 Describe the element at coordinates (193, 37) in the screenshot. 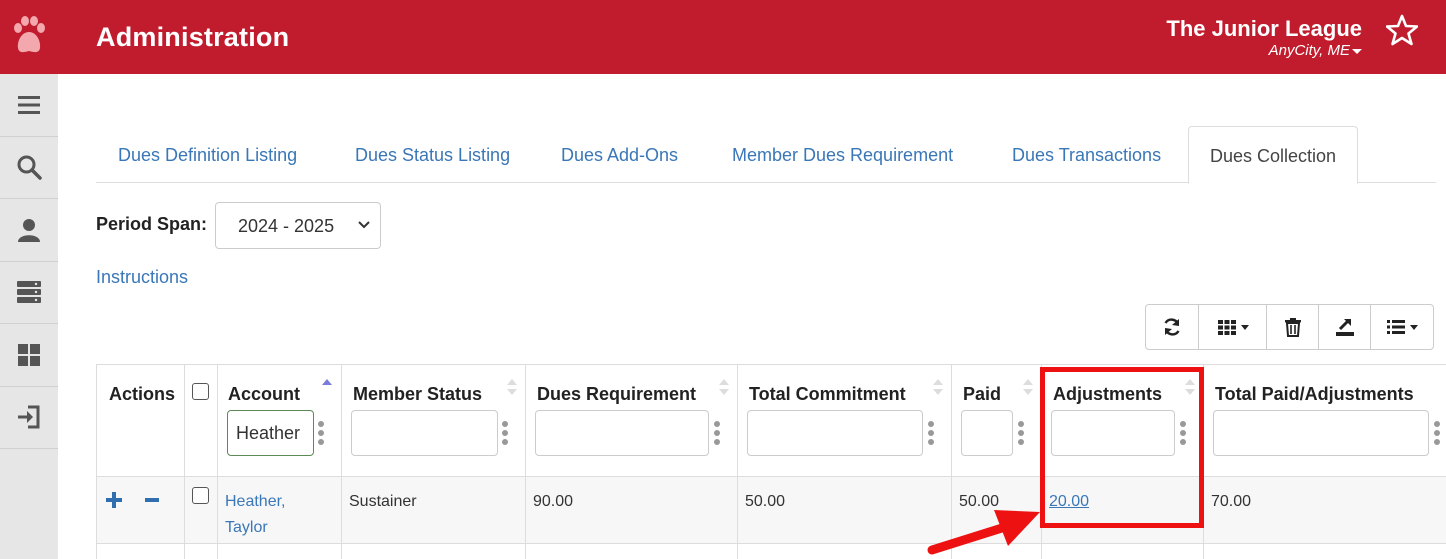

I see `app-title: Administration` at that location.